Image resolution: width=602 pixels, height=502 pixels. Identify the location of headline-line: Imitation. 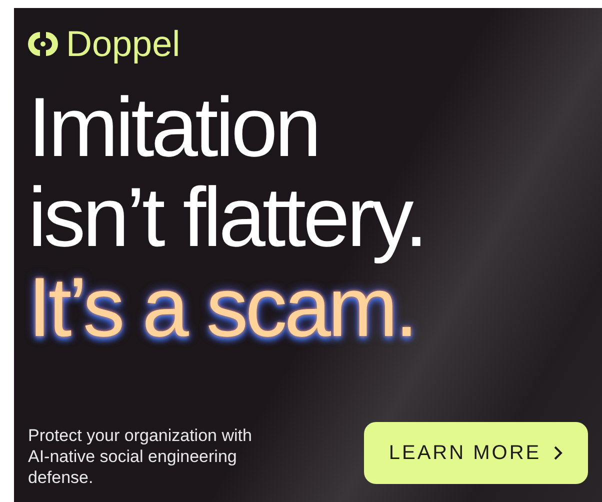
(174, 127).